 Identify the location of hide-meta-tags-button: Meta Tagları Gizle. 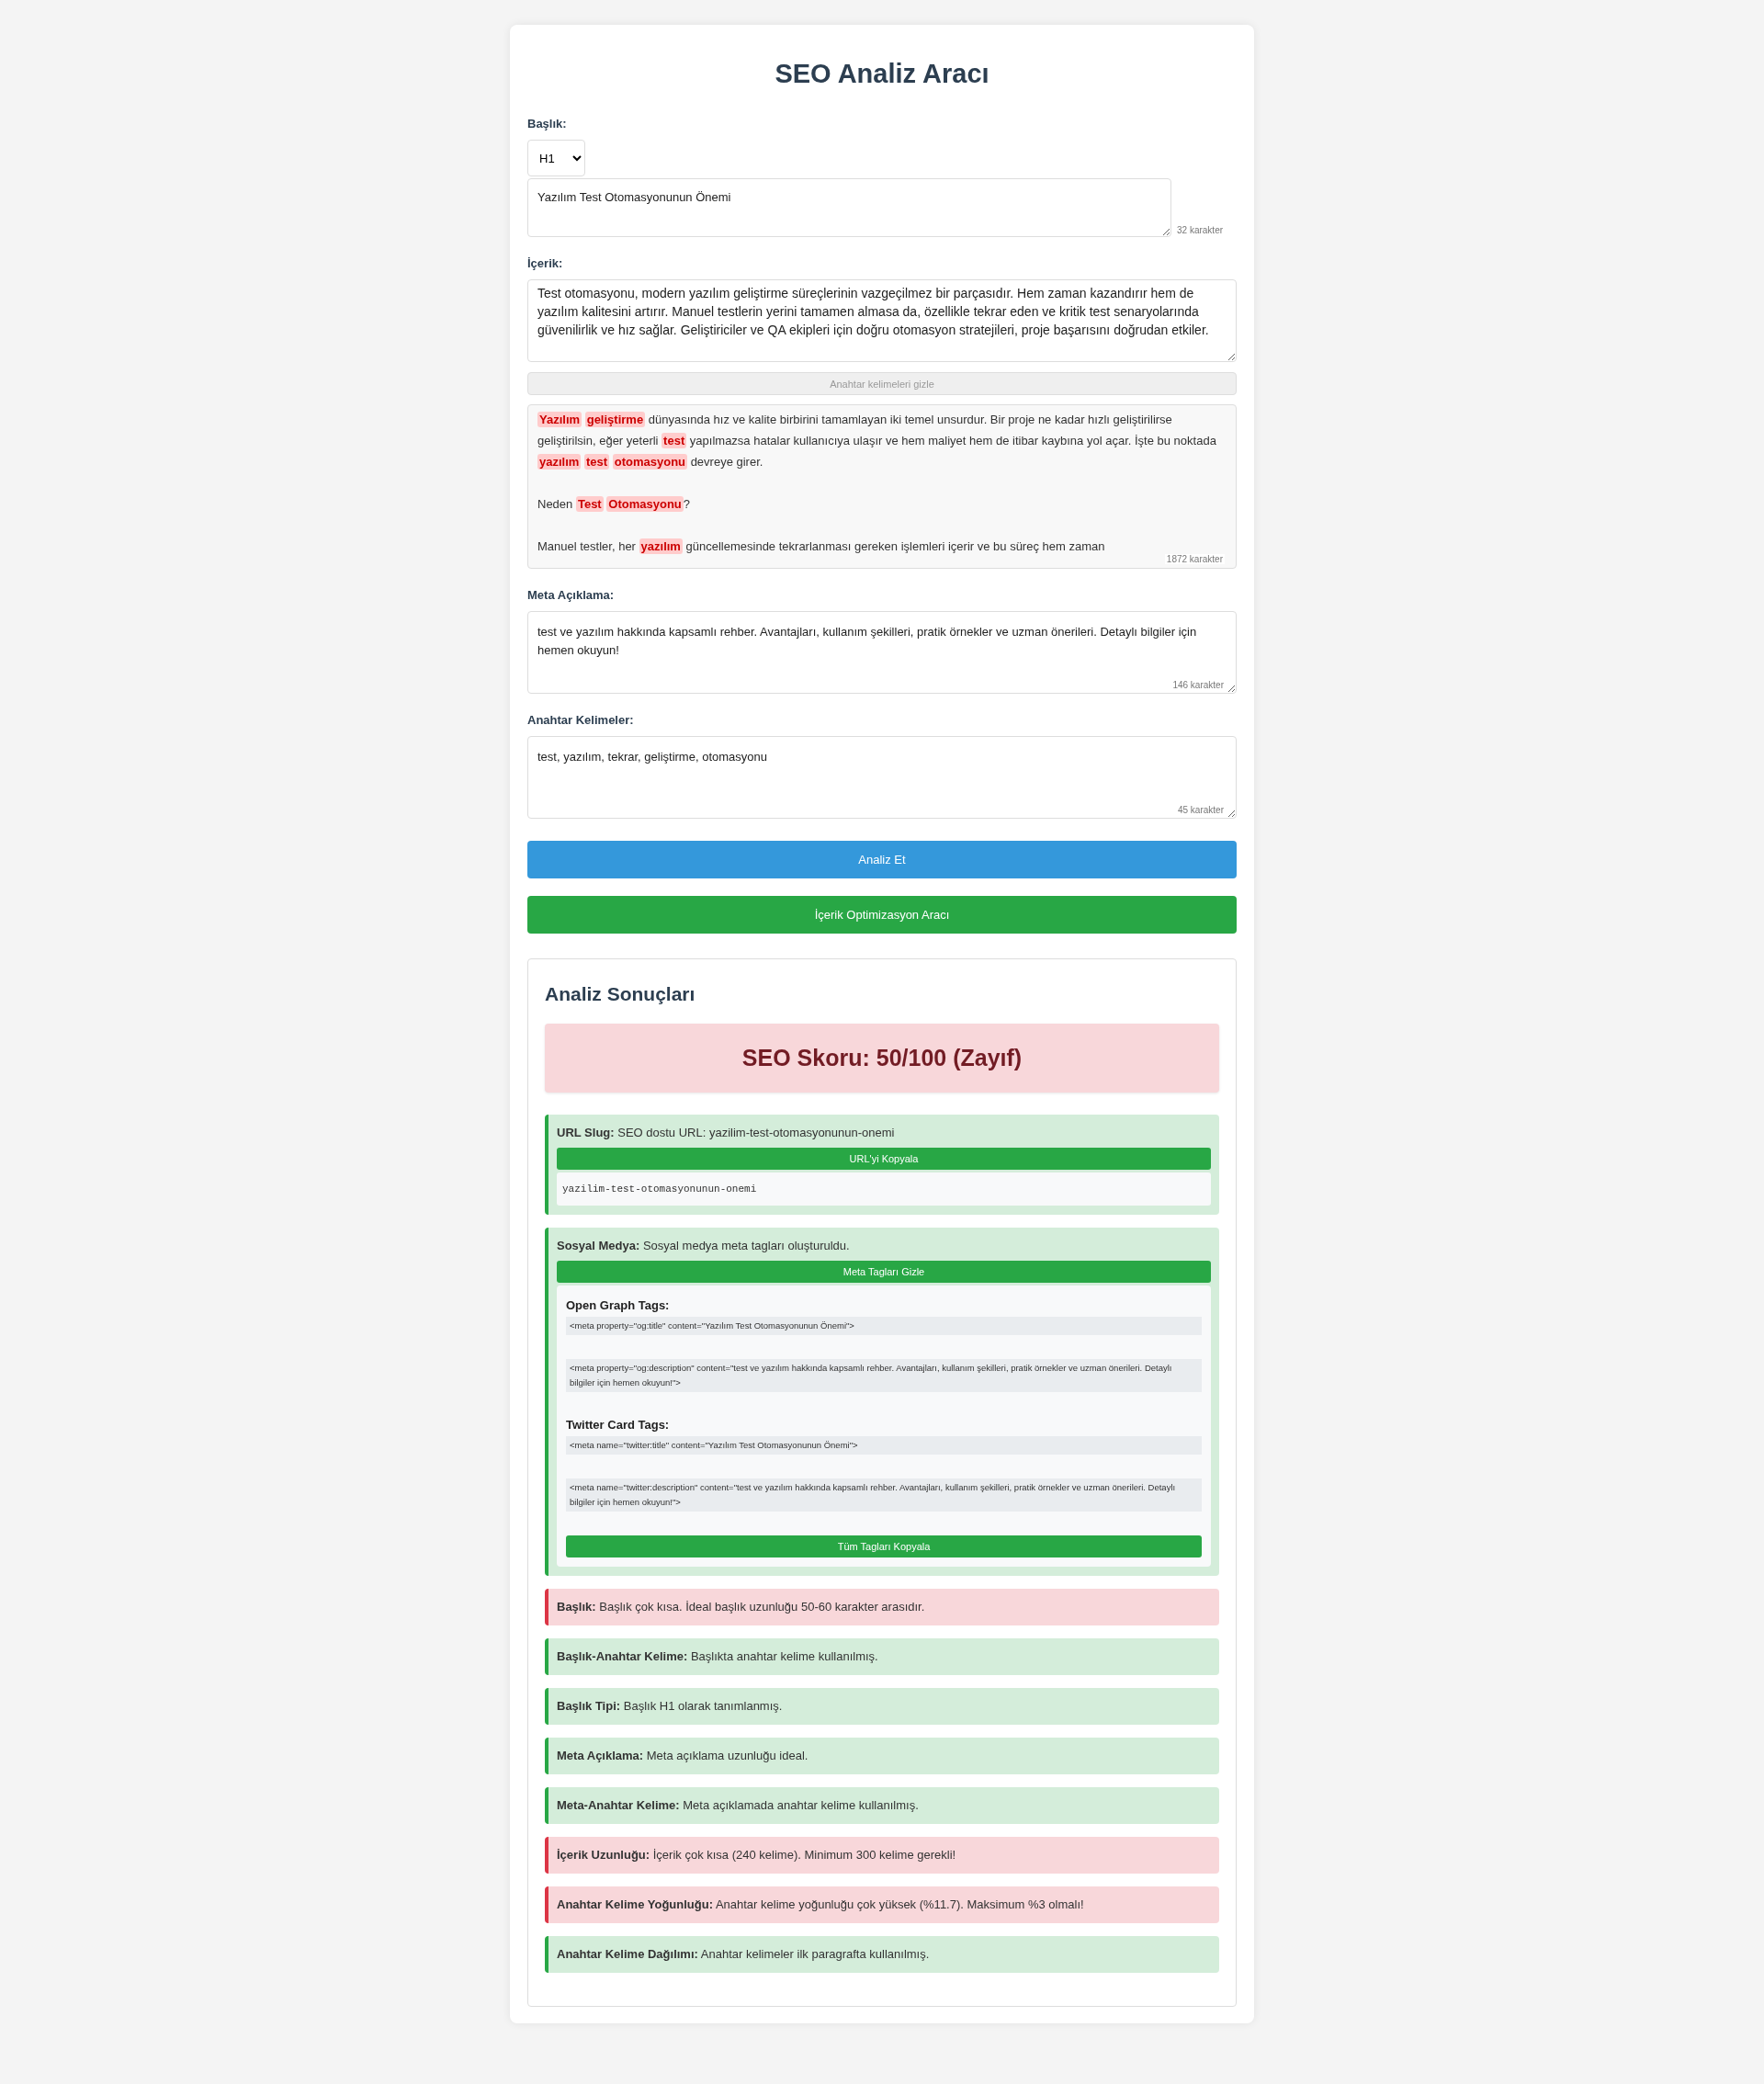
(884, 1272).